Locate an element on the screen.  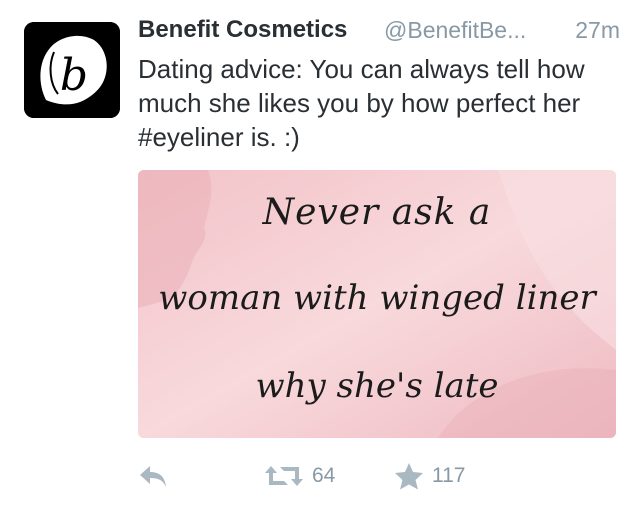
favorite-button: 117 is located at coordinates (429, 476).